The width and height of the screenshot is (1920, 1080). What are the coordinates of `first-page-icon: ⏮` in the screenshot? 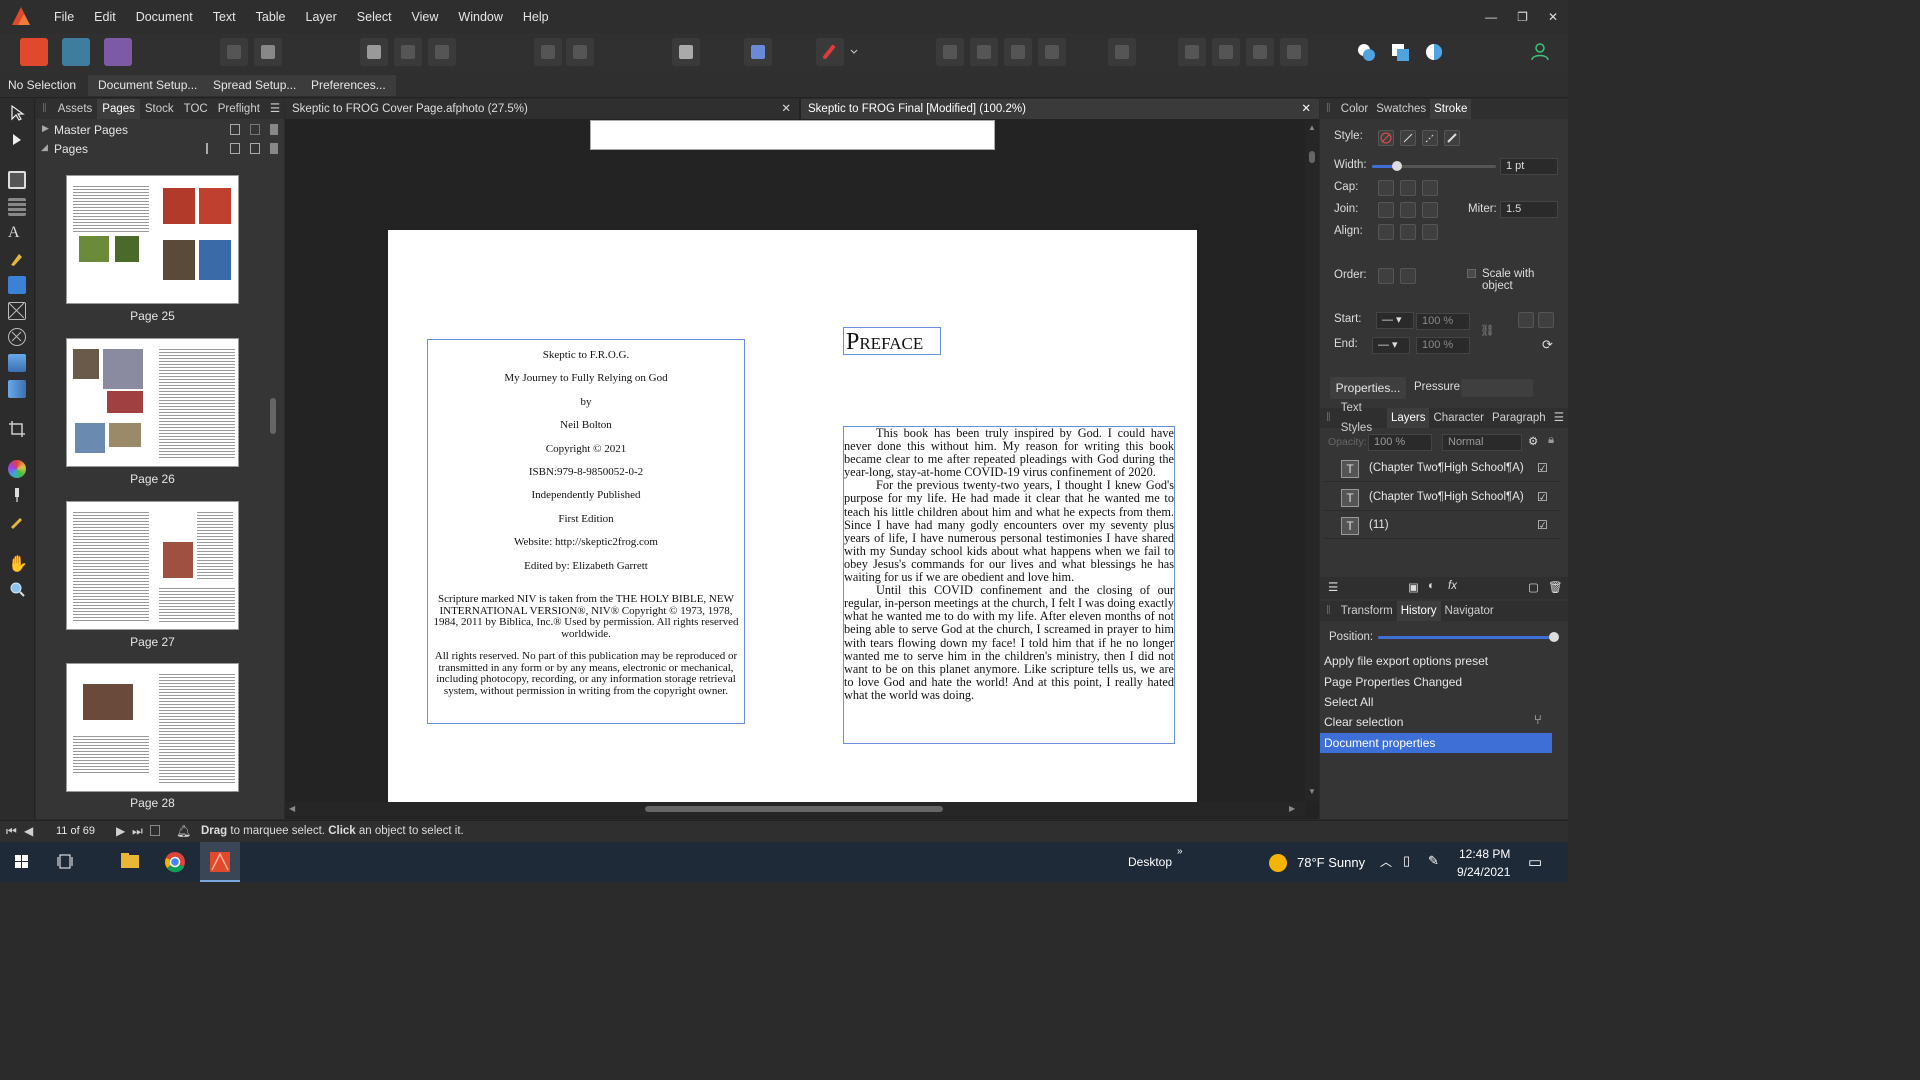 It's located at (11, 831).